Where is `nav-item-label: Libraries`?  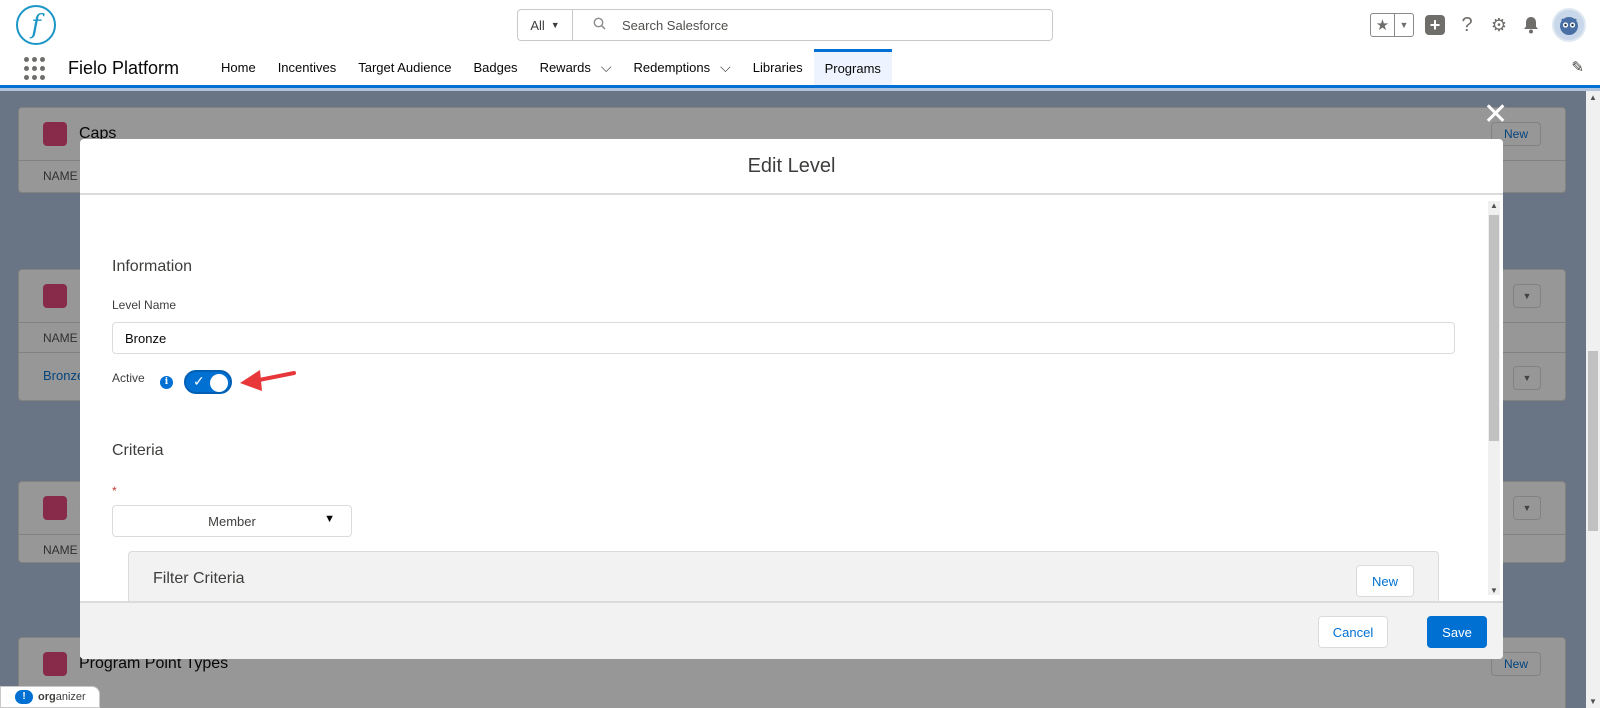 nav-item-label: Libraries is located at coordinates (777, 67).